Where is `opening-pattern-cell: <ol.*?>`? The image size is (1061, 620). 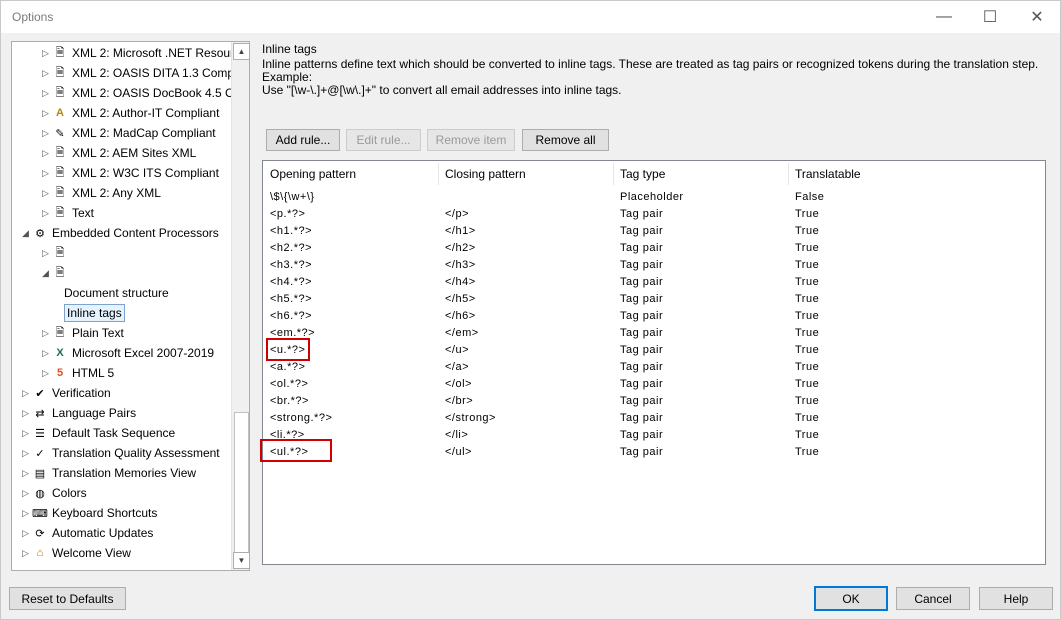
opening-pattern-cell: <ol.*?> is located at coordinates (289, 383).